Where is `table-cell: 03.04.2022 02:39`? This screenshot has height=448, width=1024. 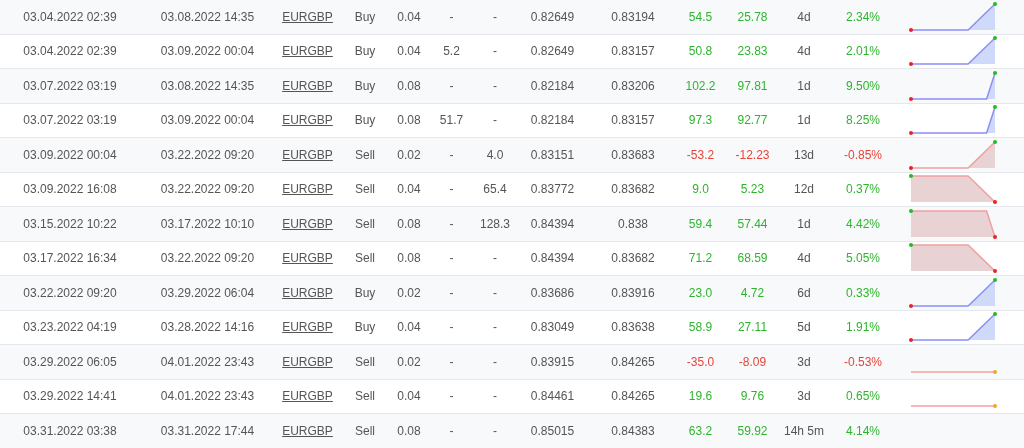
table-cell: 03.04.2022 02:39 is located at coordinates (70, 16).